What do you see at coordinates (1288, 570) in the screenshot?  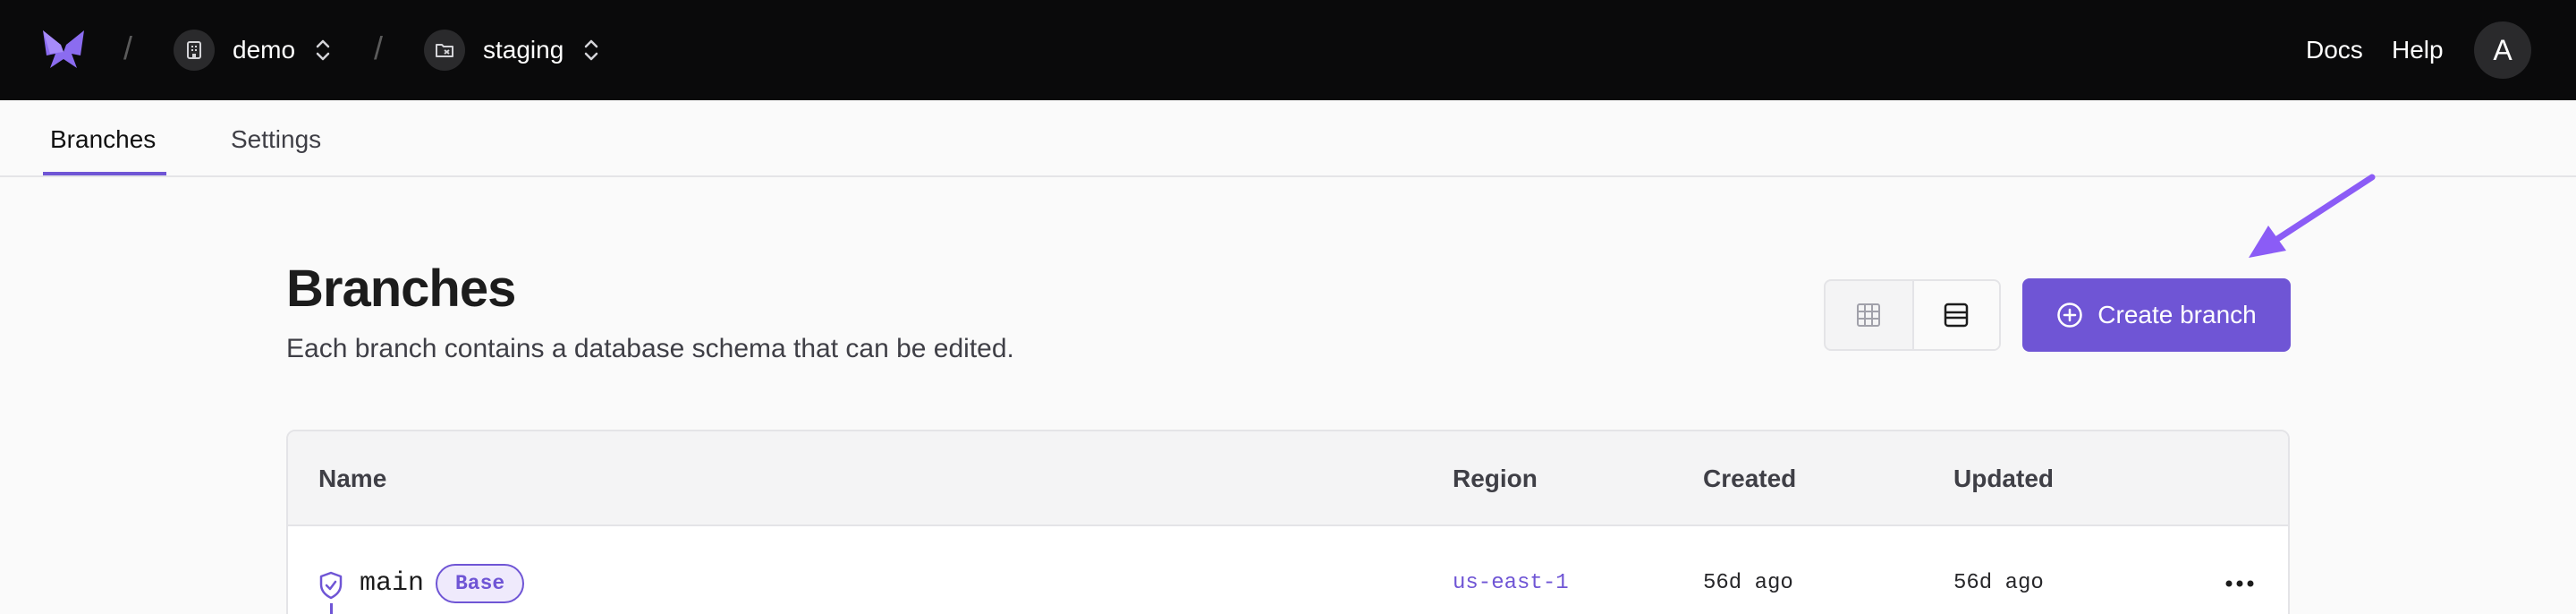 I see `table-row: main Base us-east-1 56d ago 56d ago` at bounding box center [1288, 570].